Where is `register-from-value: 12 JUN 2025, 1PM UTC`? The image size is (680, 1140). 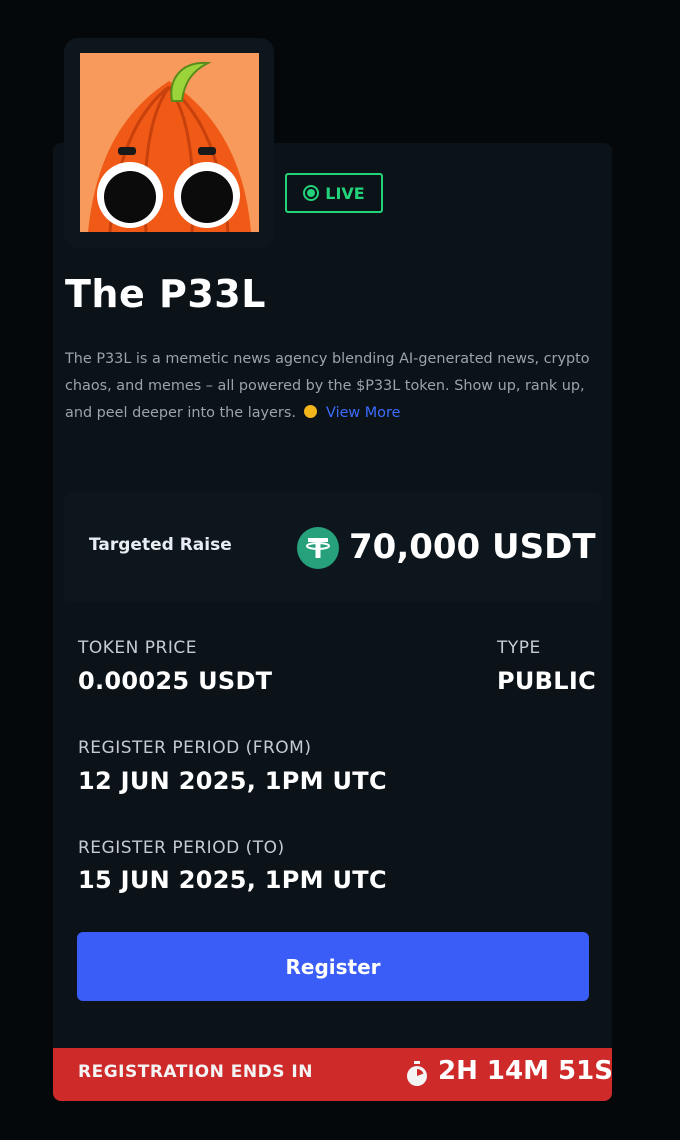 register-from-value: 12 JUN 2025, 1PM UTC is located at coordinates (232, 781).